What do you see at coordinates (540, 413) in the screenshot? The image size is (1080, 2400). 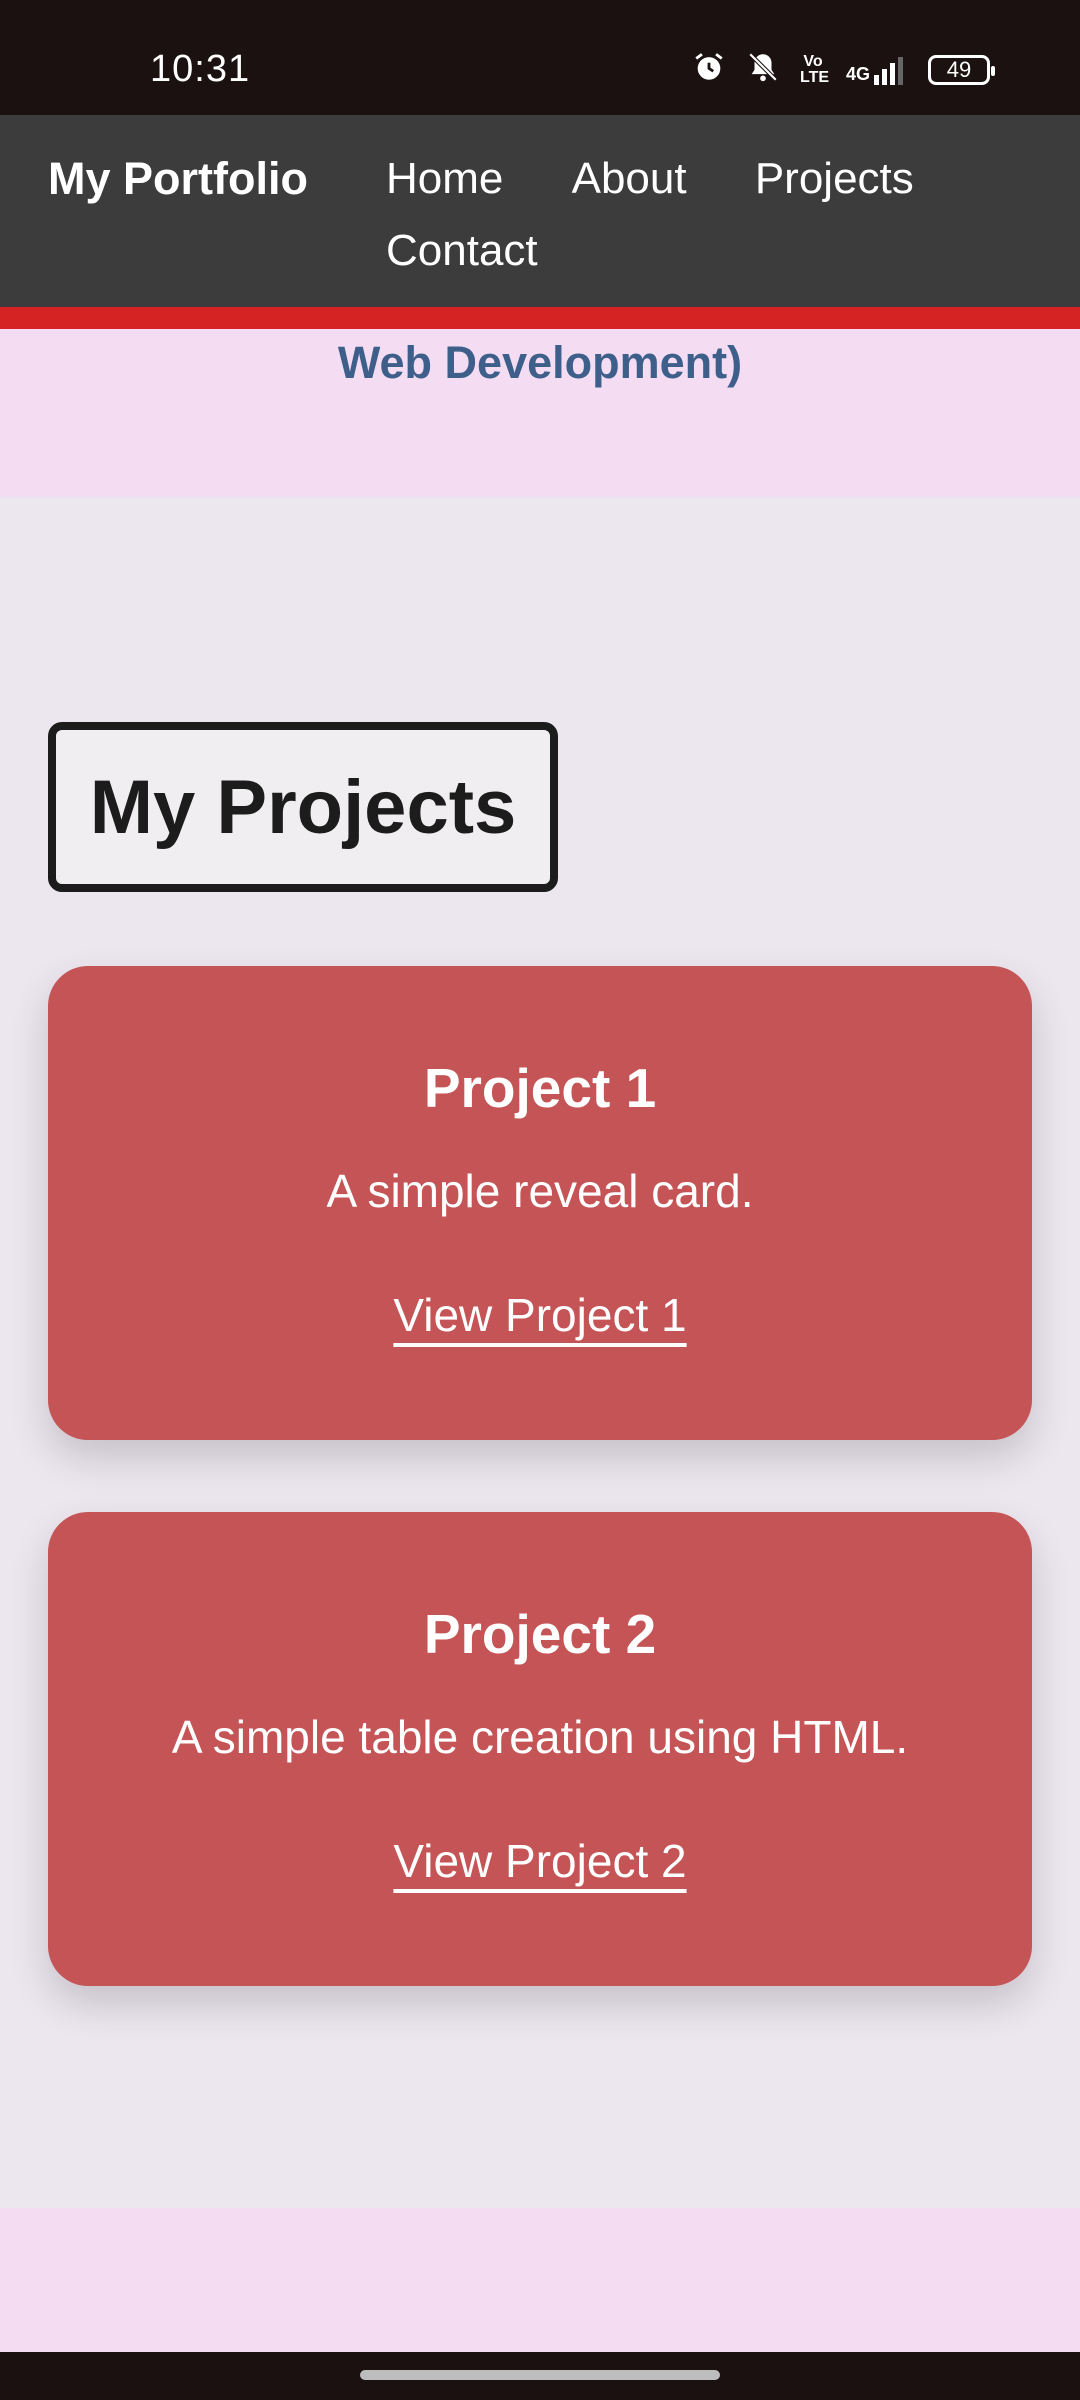 I see `hero-section: Web Development)` at bounding box center [540, 413].